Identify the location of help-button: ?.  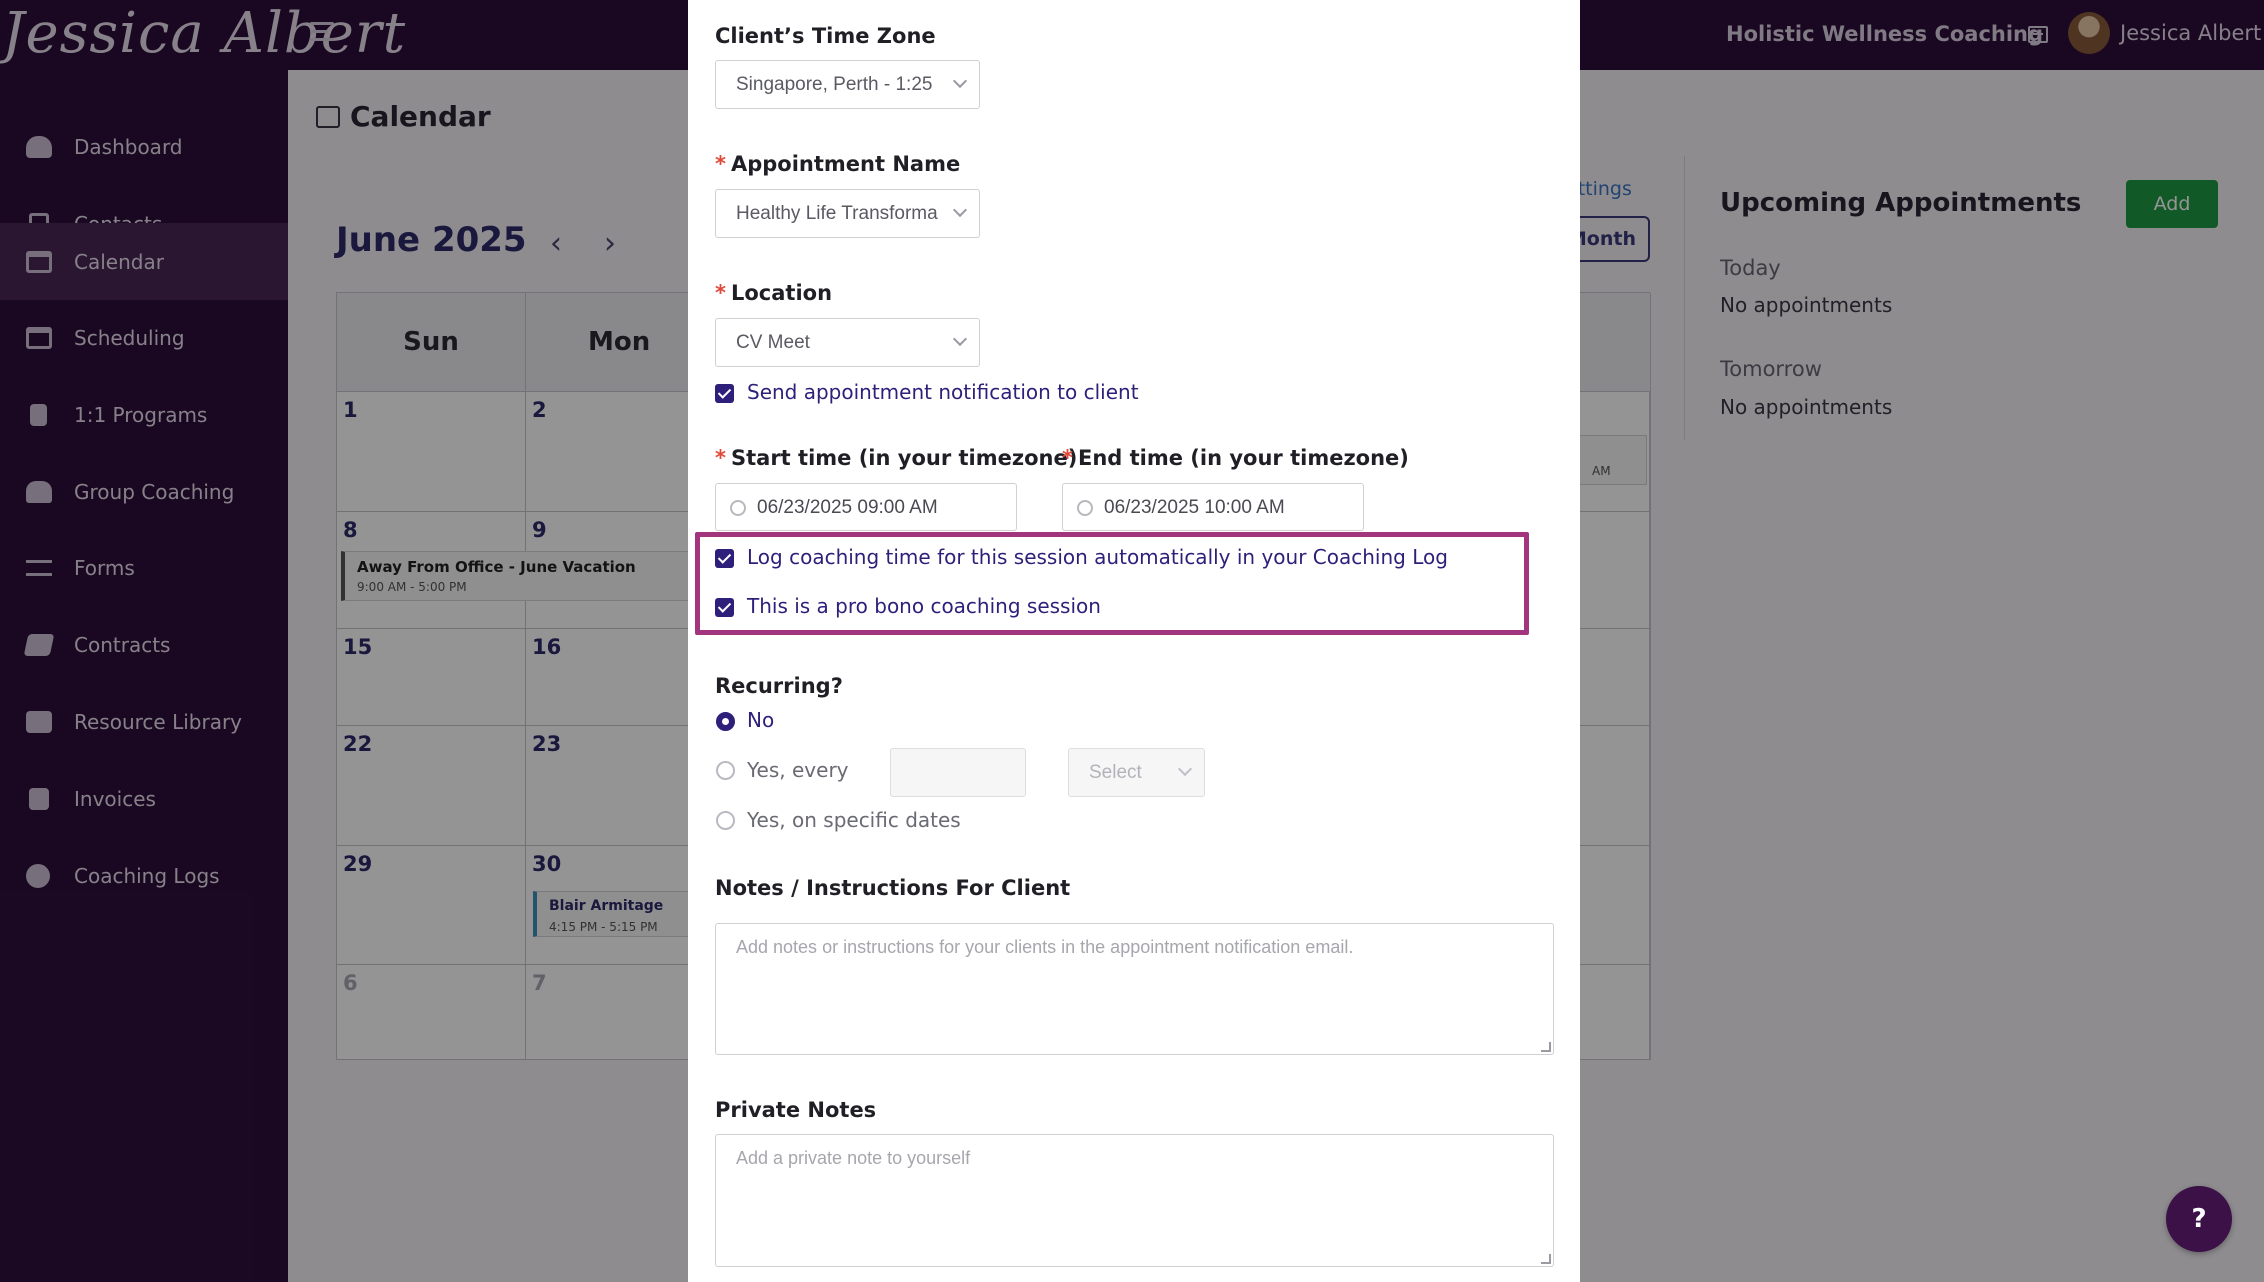
(2199, 1219).